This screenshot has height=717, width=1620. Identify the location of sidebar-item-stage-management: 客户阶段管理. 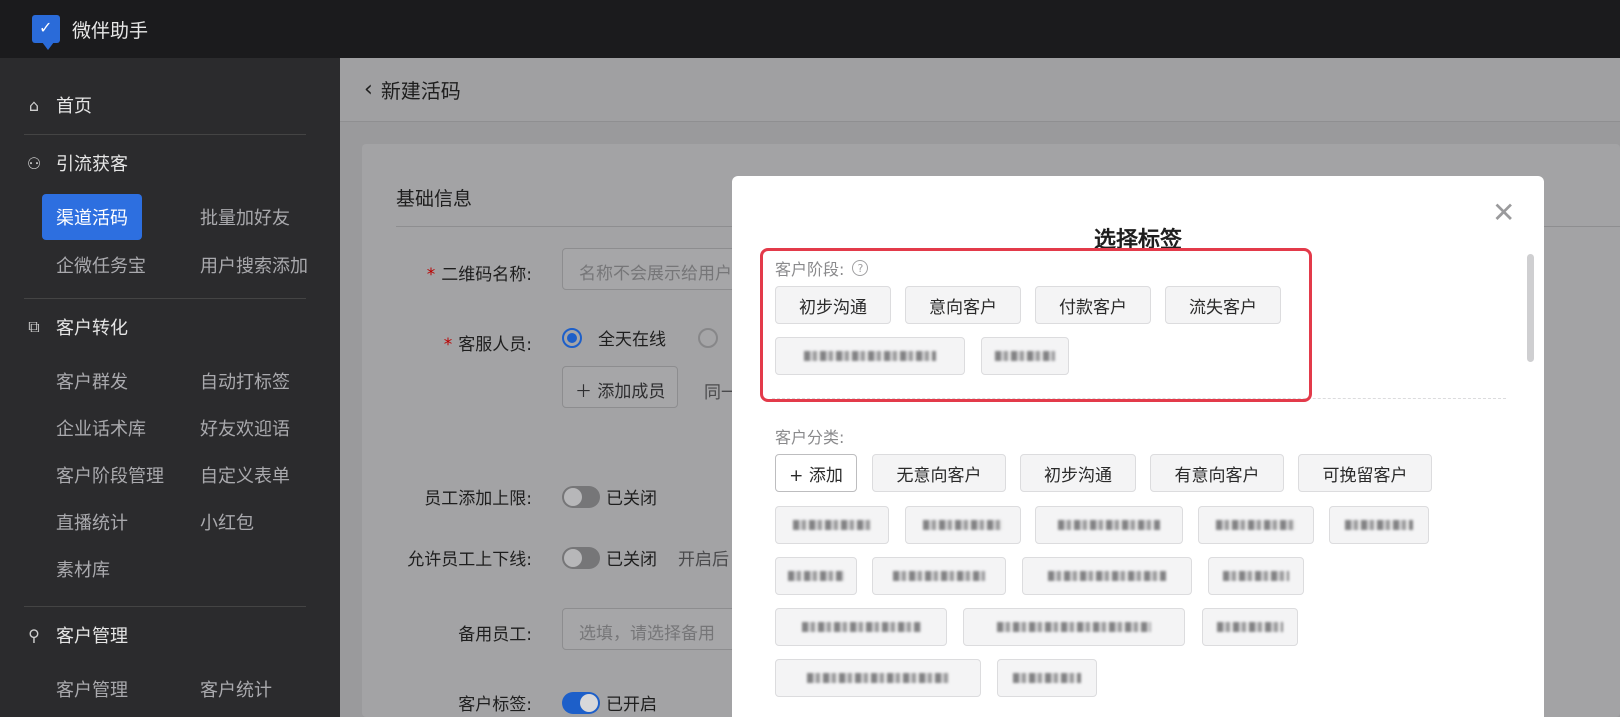
(110, 475).